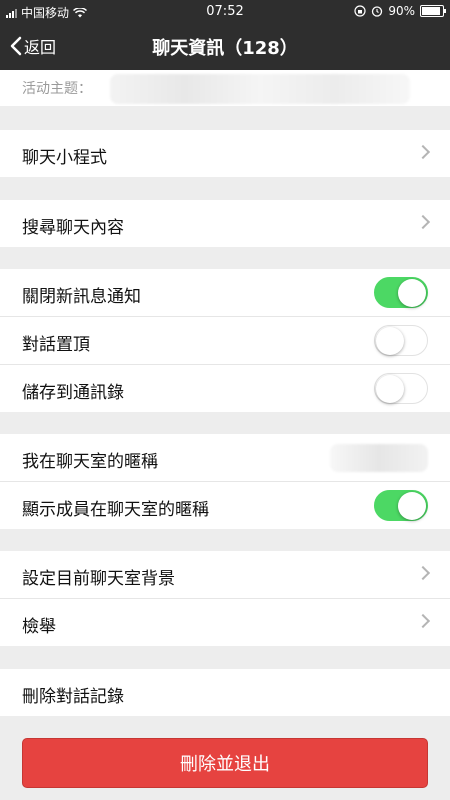  I want to click on group-nickname: 我在聊天室的暱稱 顯示成員在聊天室的暱稱, so click(225, 481).